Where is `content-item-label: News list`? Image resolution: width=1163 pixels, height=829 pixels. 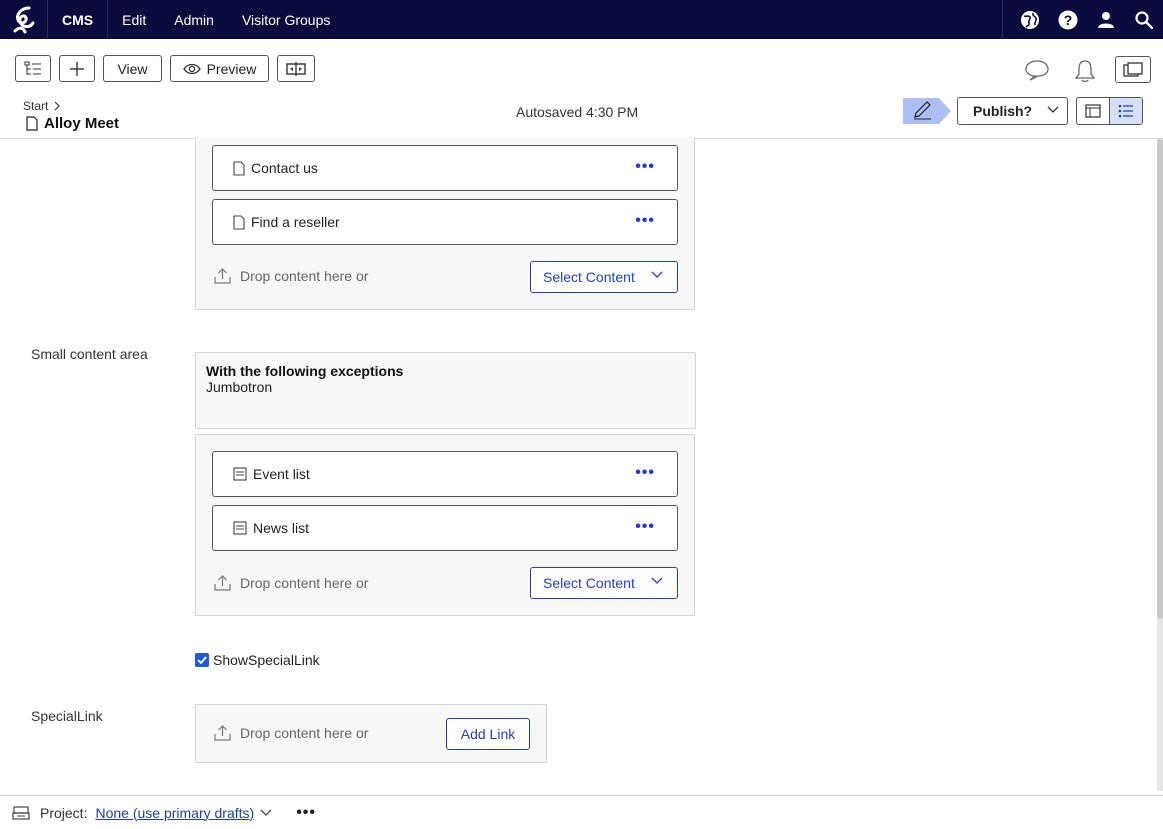 content-item-label: News list is located at coordinates (281, 528).